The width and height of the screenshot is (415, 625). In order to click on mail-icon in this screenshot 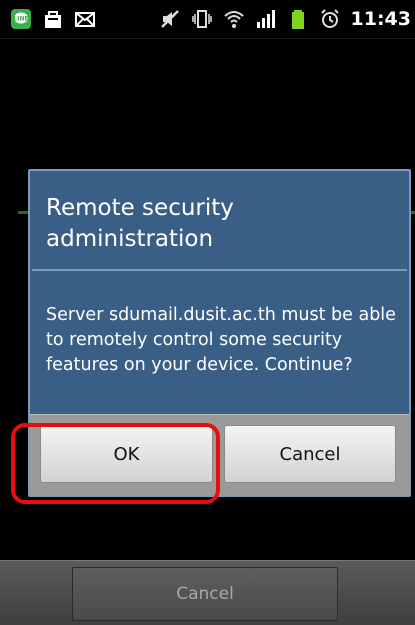, I will do `click(85, 19)`.